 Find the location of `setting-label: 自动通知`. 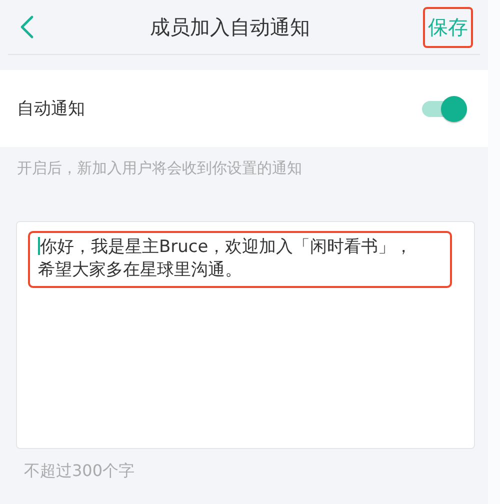

setting-label: 自动通知 is located at coordinates (51, 109).